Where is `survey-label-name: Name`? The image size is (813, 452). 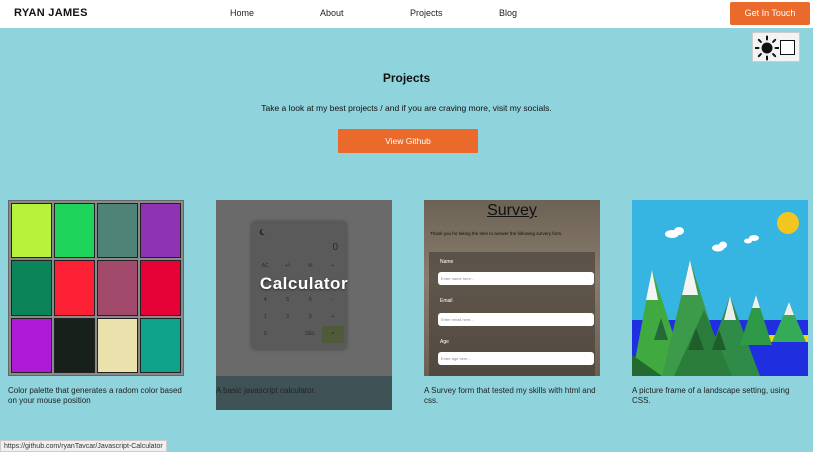 survey-label-name: Name is located at coordinates (447, 262).